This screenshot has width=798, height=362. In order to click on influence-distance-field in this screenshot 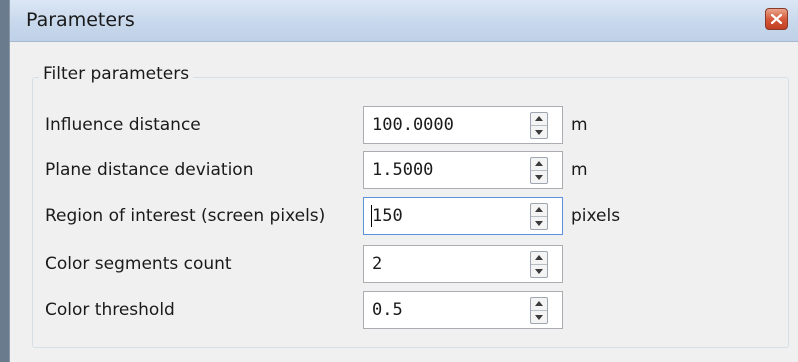, I will do `click(463, 125)`.